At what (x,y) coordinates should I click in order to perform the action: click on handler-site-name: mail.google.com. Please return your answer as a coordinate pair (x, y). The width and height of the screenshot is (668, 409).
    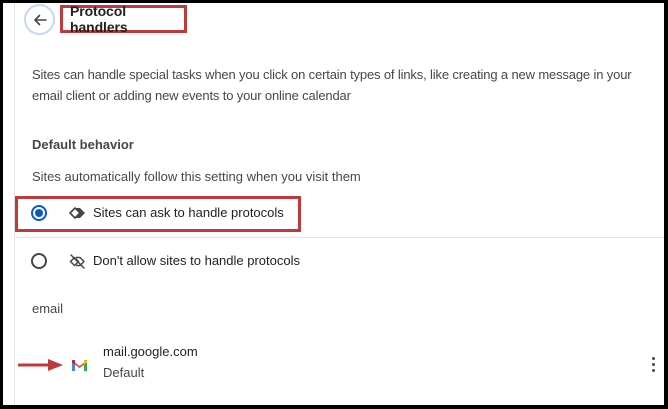
    Looking at the image, I should click on (150, 351).